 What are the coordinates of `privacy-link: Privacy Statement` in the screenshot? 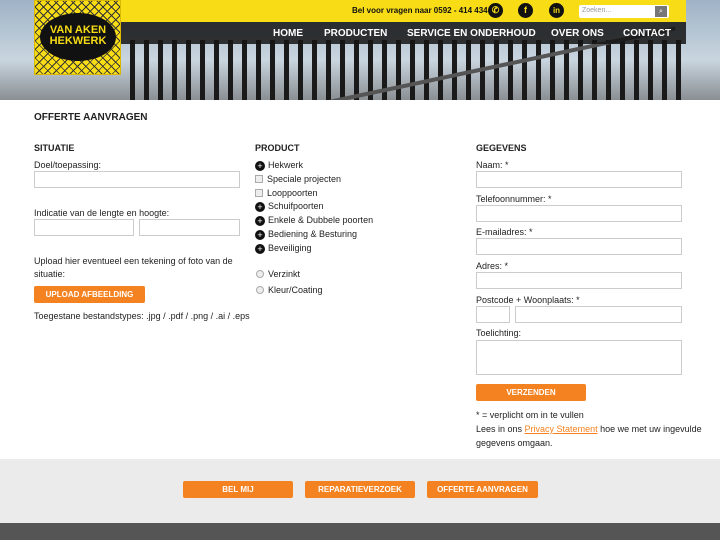 It's located at (561, 429).